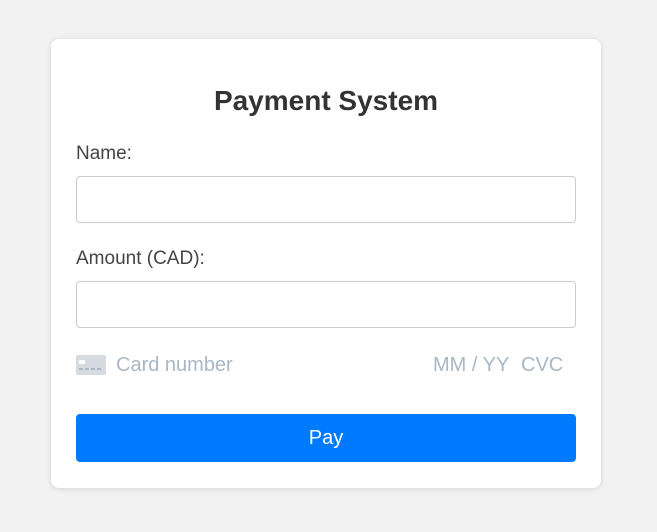 The width and height of the screenshot is (657, 532). What do you see at coordinates (174, 365) in the screenshot?
I see `card-number-field: Card number` at bounding box center [174, 365].